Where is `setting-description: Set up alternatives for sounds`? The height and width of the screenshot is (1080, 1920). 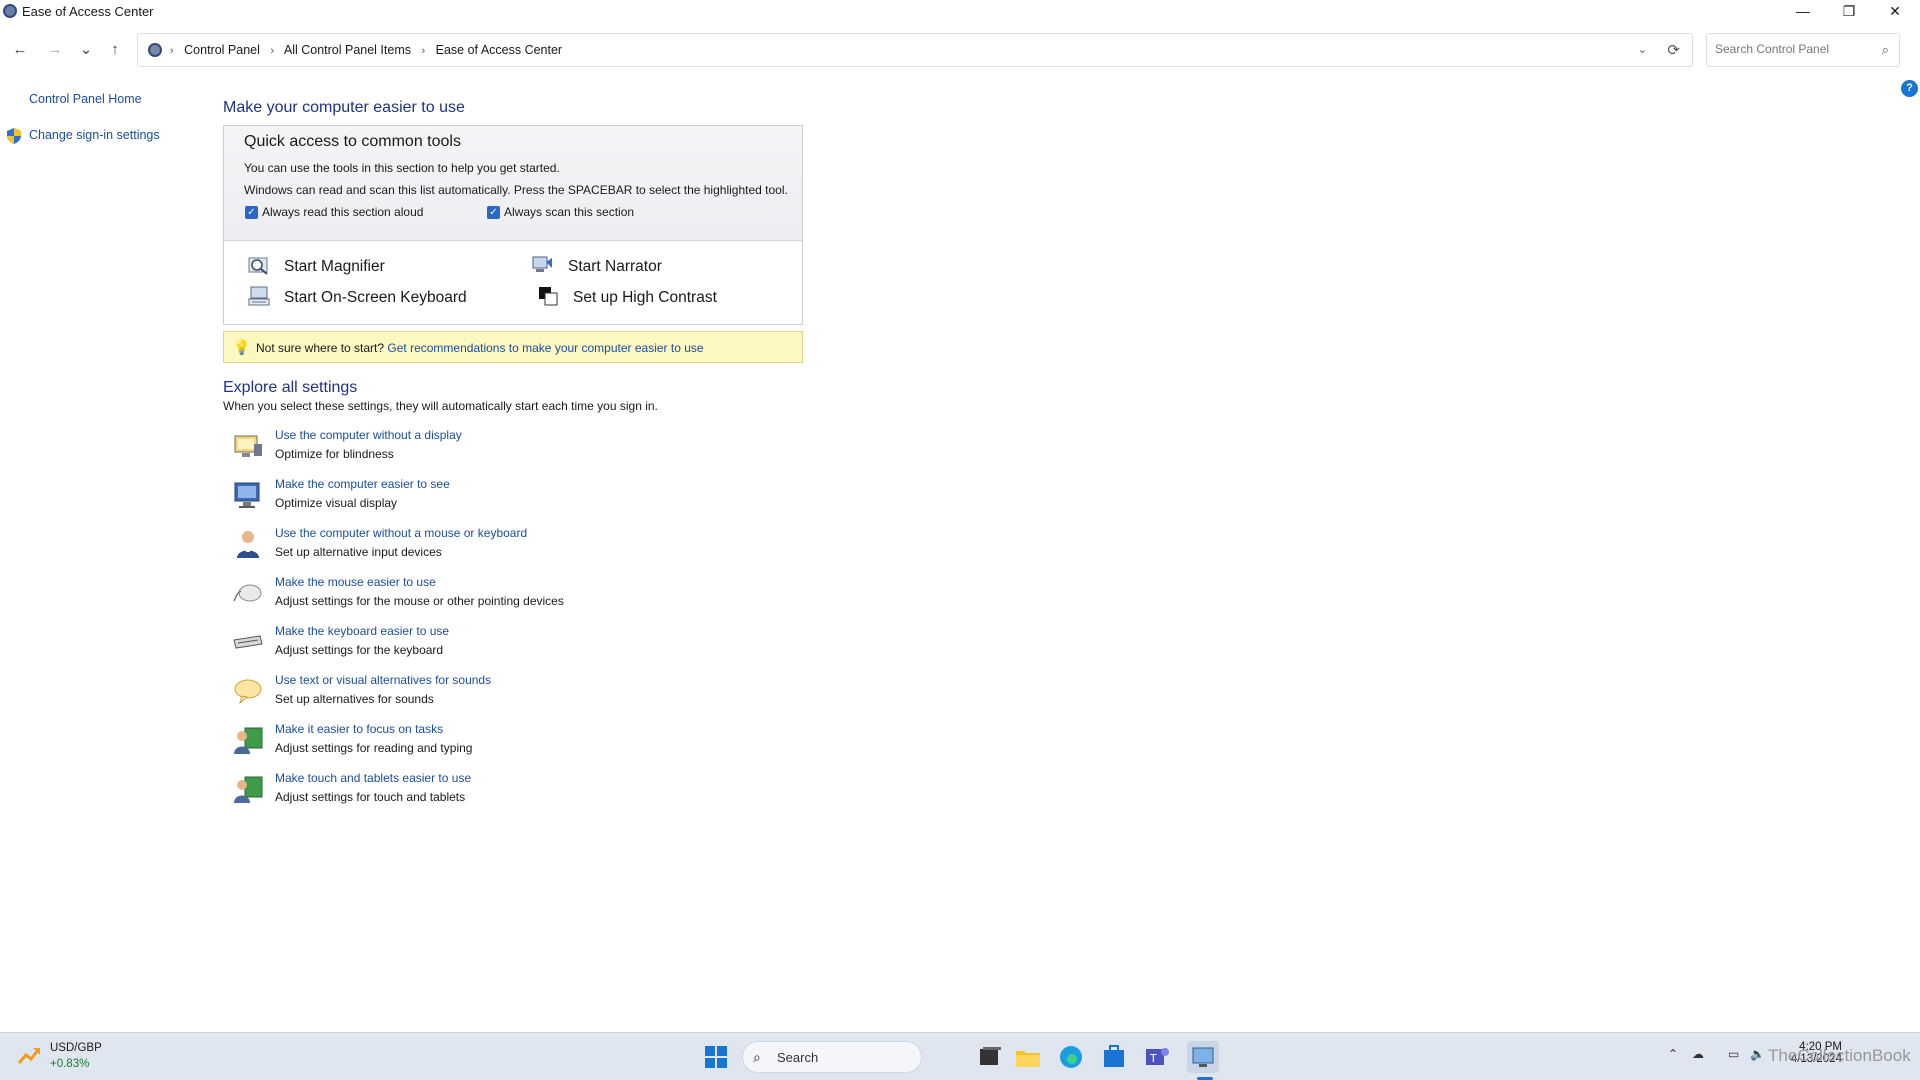
setting-description: Set up alternatives for sounds is located at coordinates (354, 699).